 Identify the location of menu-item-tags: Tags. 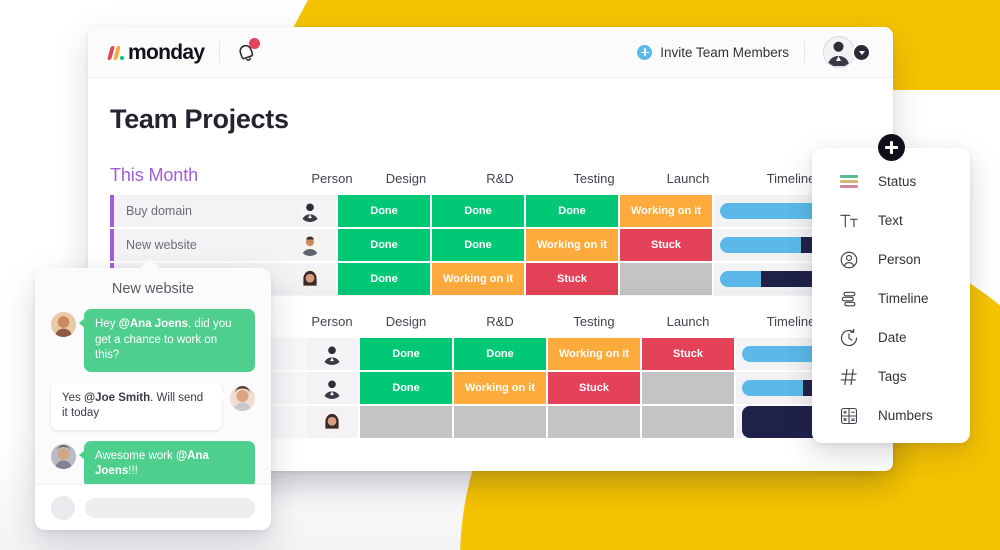
(891, 376).